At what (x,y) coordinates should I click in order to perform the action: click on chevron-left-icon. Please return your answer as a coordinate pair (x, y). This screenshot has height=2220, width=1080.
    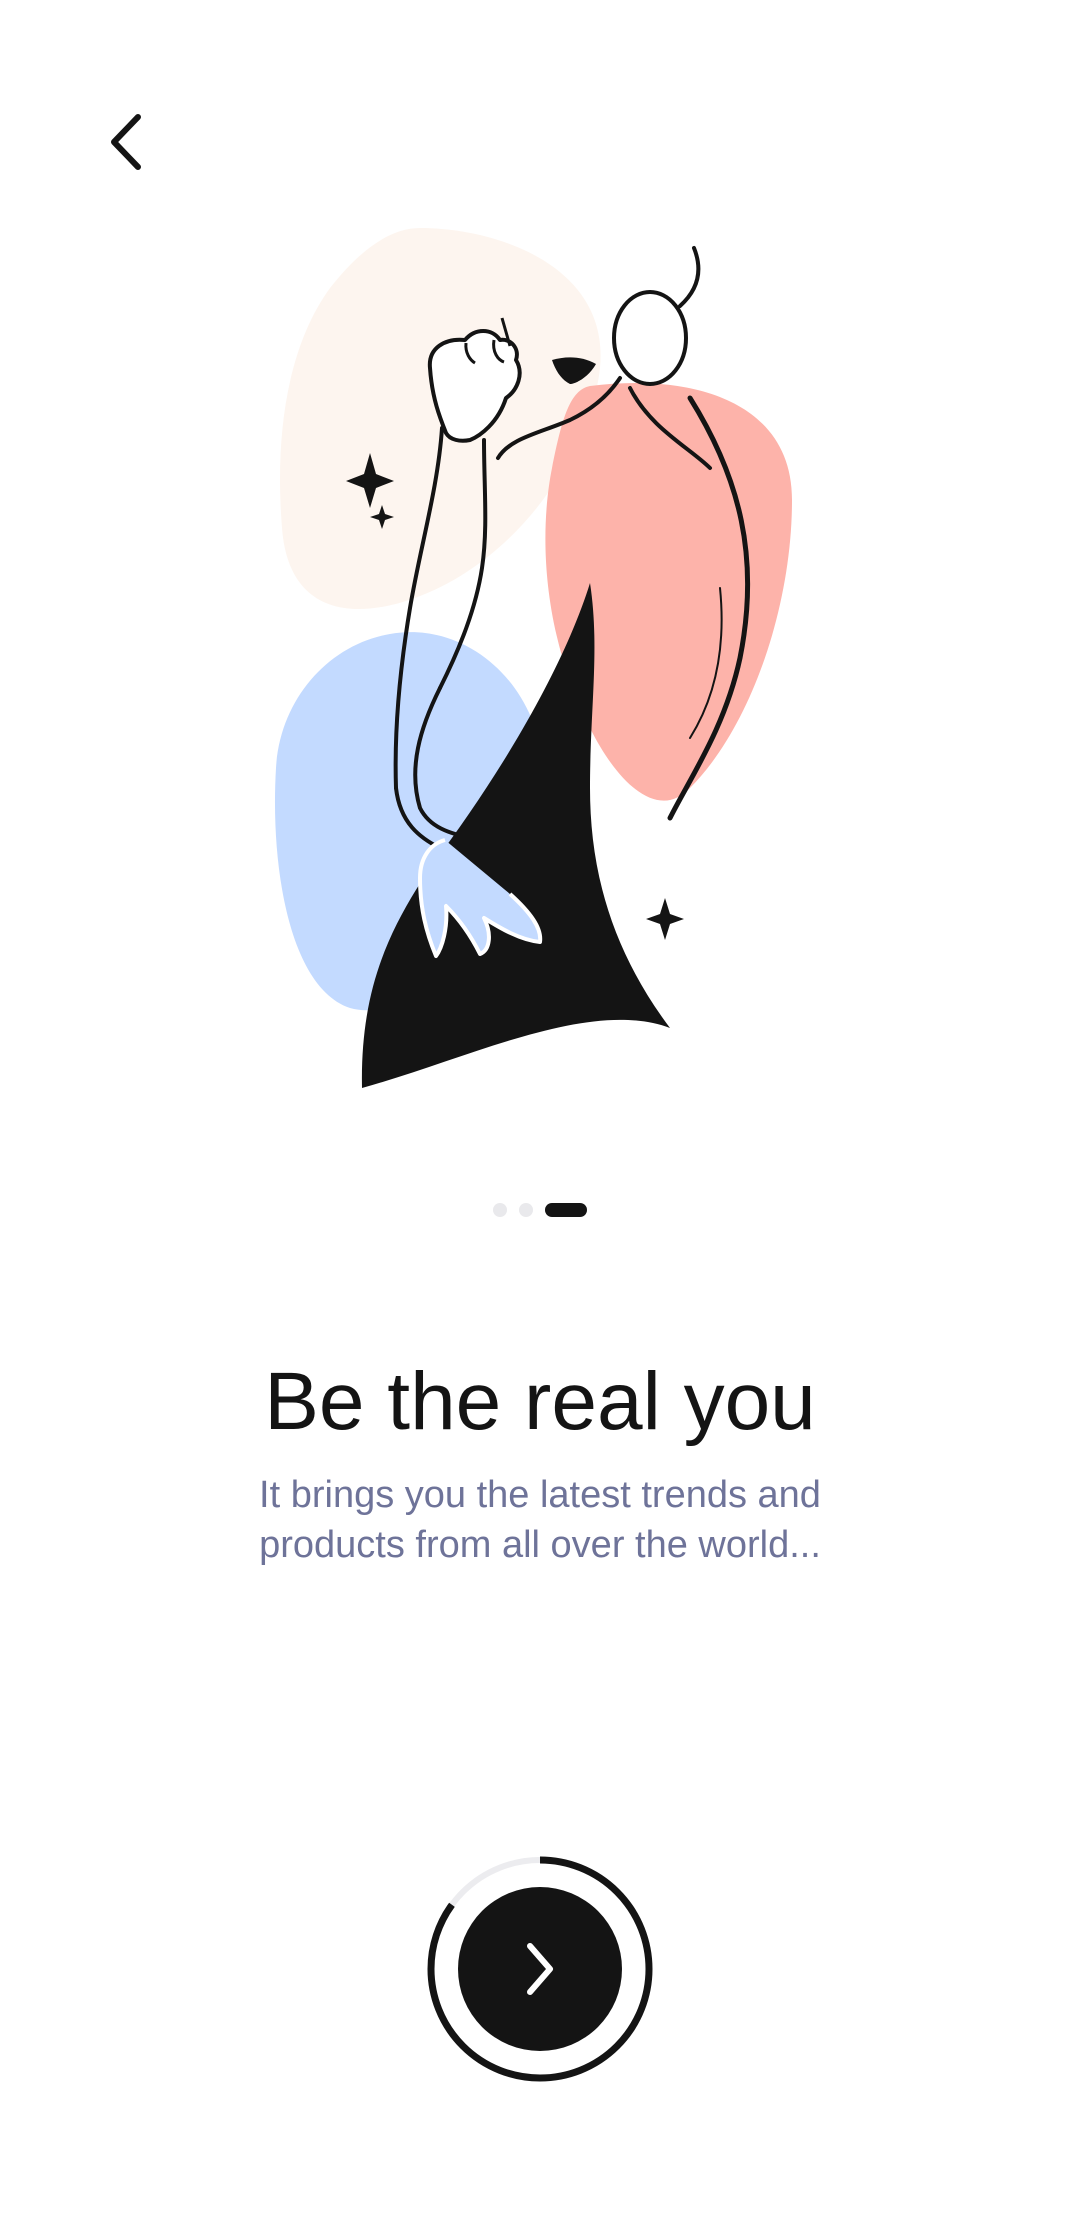
    Looking at the image, I should click on (126, 142).